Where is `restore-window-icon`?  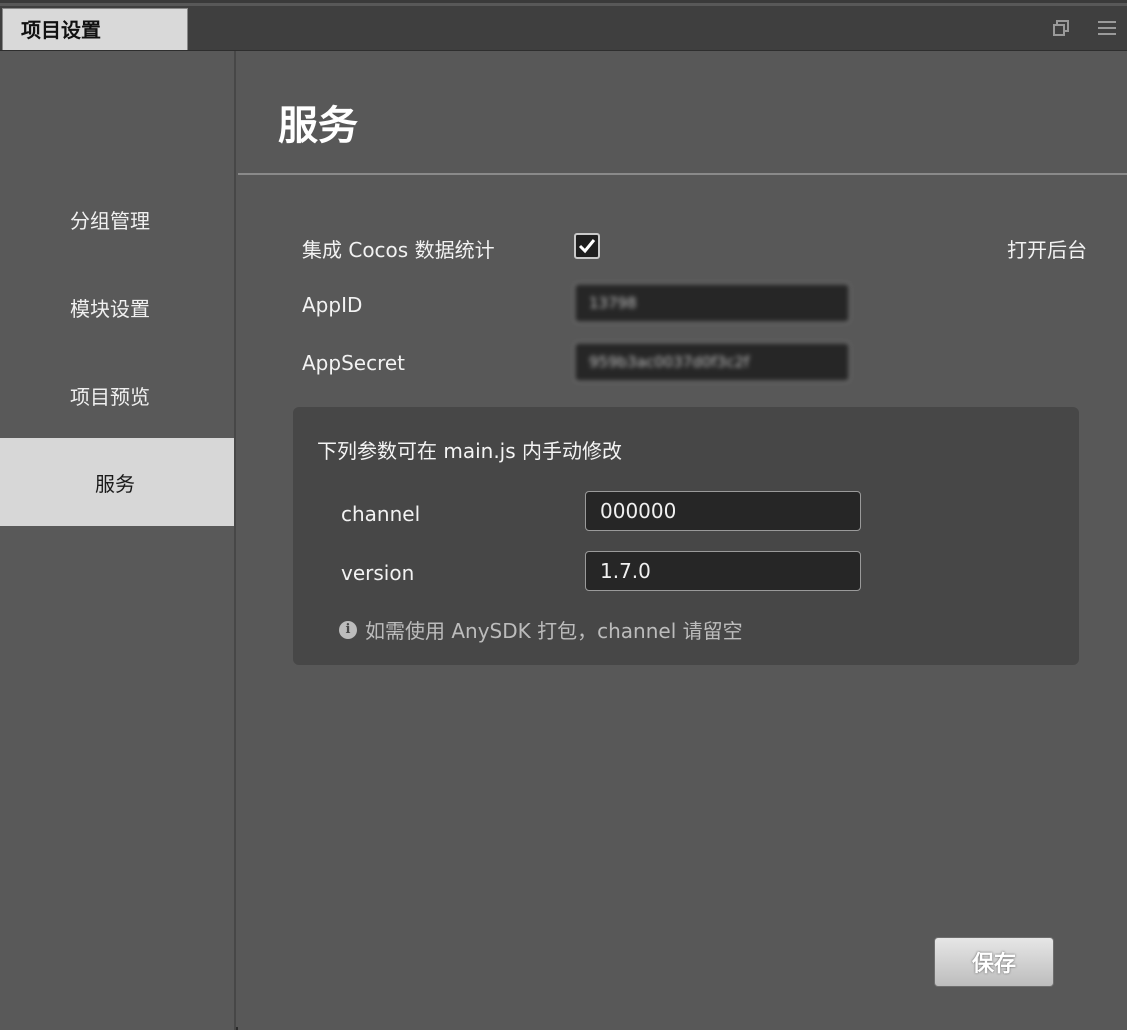
restore-window-icon is located at coordinates (1061, 28).